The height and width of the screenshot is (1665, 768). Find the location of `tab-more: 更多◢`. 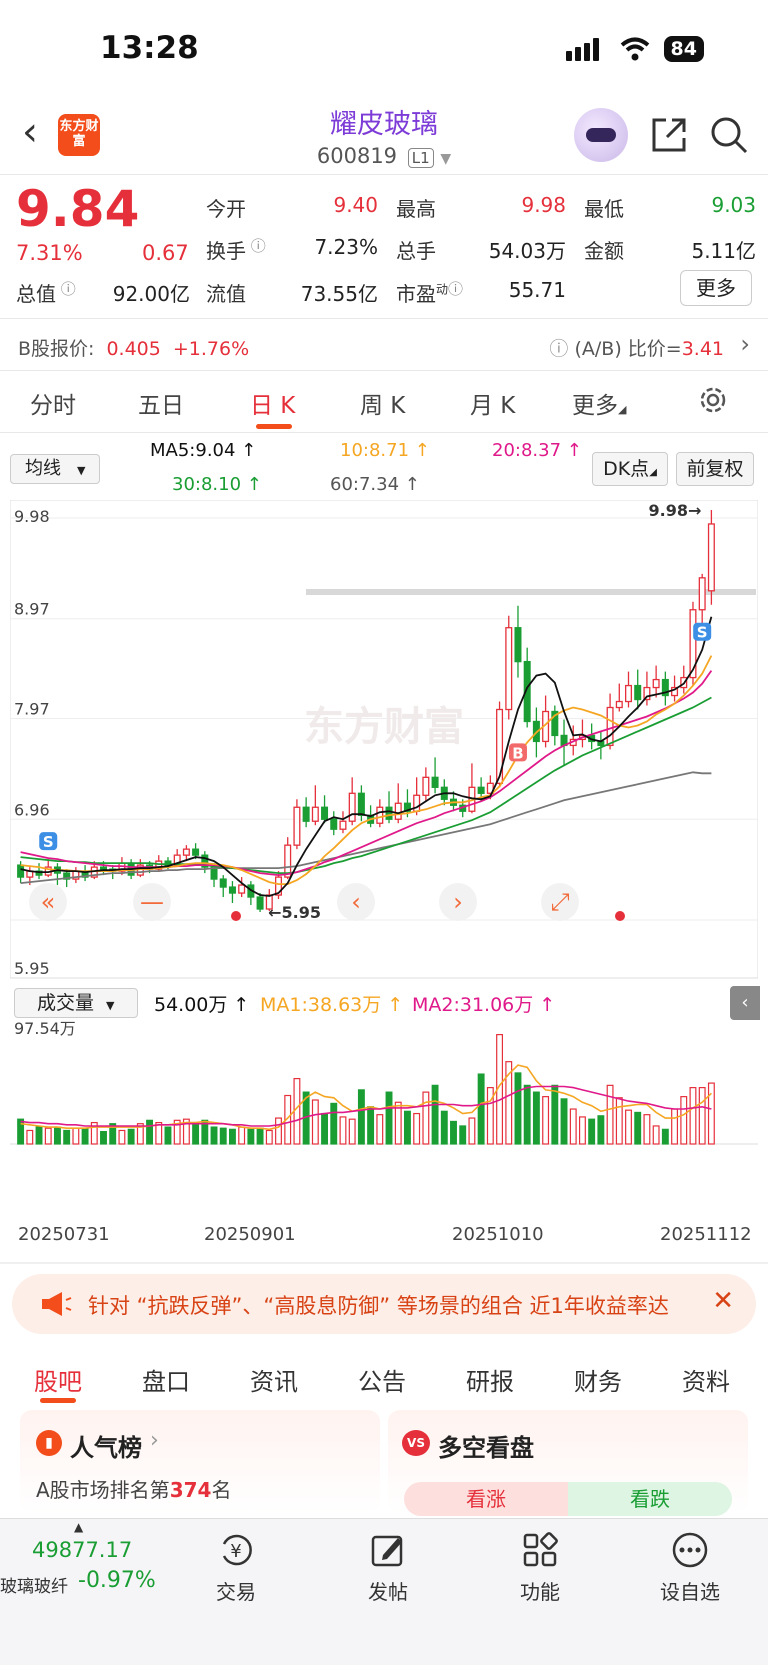

tab-more: 更多◢ is located at coordinates (599, 403).